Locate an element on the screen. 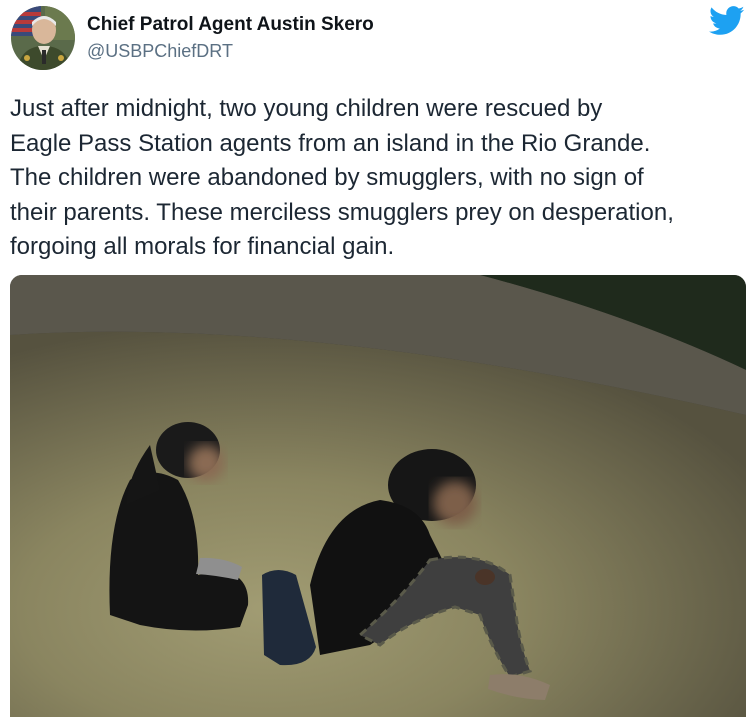 The width and height of the screenshot is (750, 717). author-handle: @USBPChiefDRT is located at coordinates (160, 51).